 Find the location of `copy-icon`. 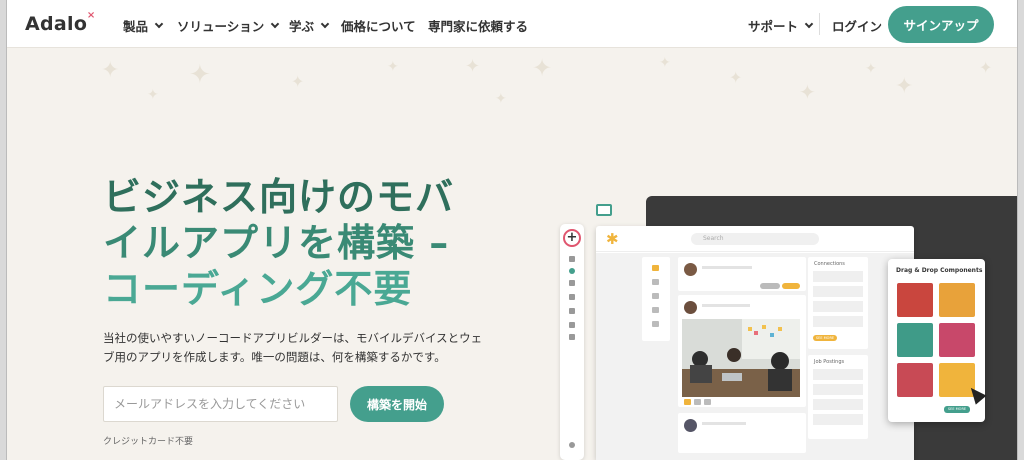

copy-icon is located at coordinates (572, 337).